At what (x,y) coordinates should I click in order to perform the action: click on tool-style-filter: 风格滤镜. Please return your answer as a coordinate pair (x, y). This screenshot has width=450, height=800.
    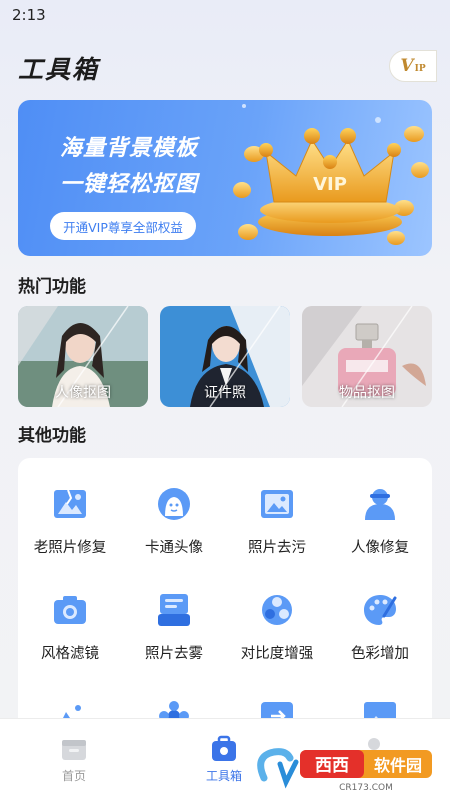
    Looking at the image, I should click on (70, 637).